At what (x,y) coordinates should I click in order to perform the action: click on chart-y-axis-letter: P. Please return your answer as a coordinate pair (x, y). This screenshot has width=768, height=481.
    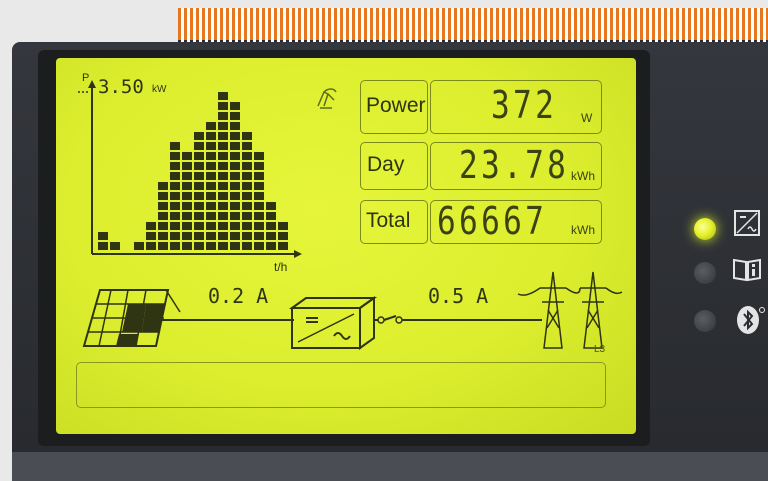
    Looking at the image, I should click on (86, 78).